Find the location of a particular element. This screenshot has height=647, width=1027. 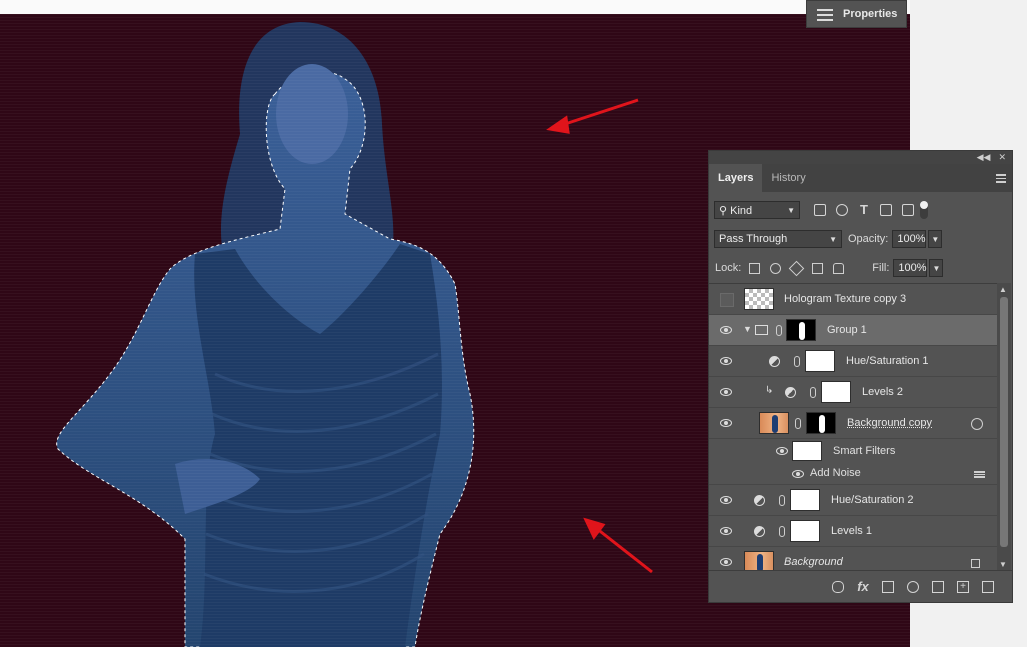

layer-row: Levels 1 is located at coordinates (853, 531).